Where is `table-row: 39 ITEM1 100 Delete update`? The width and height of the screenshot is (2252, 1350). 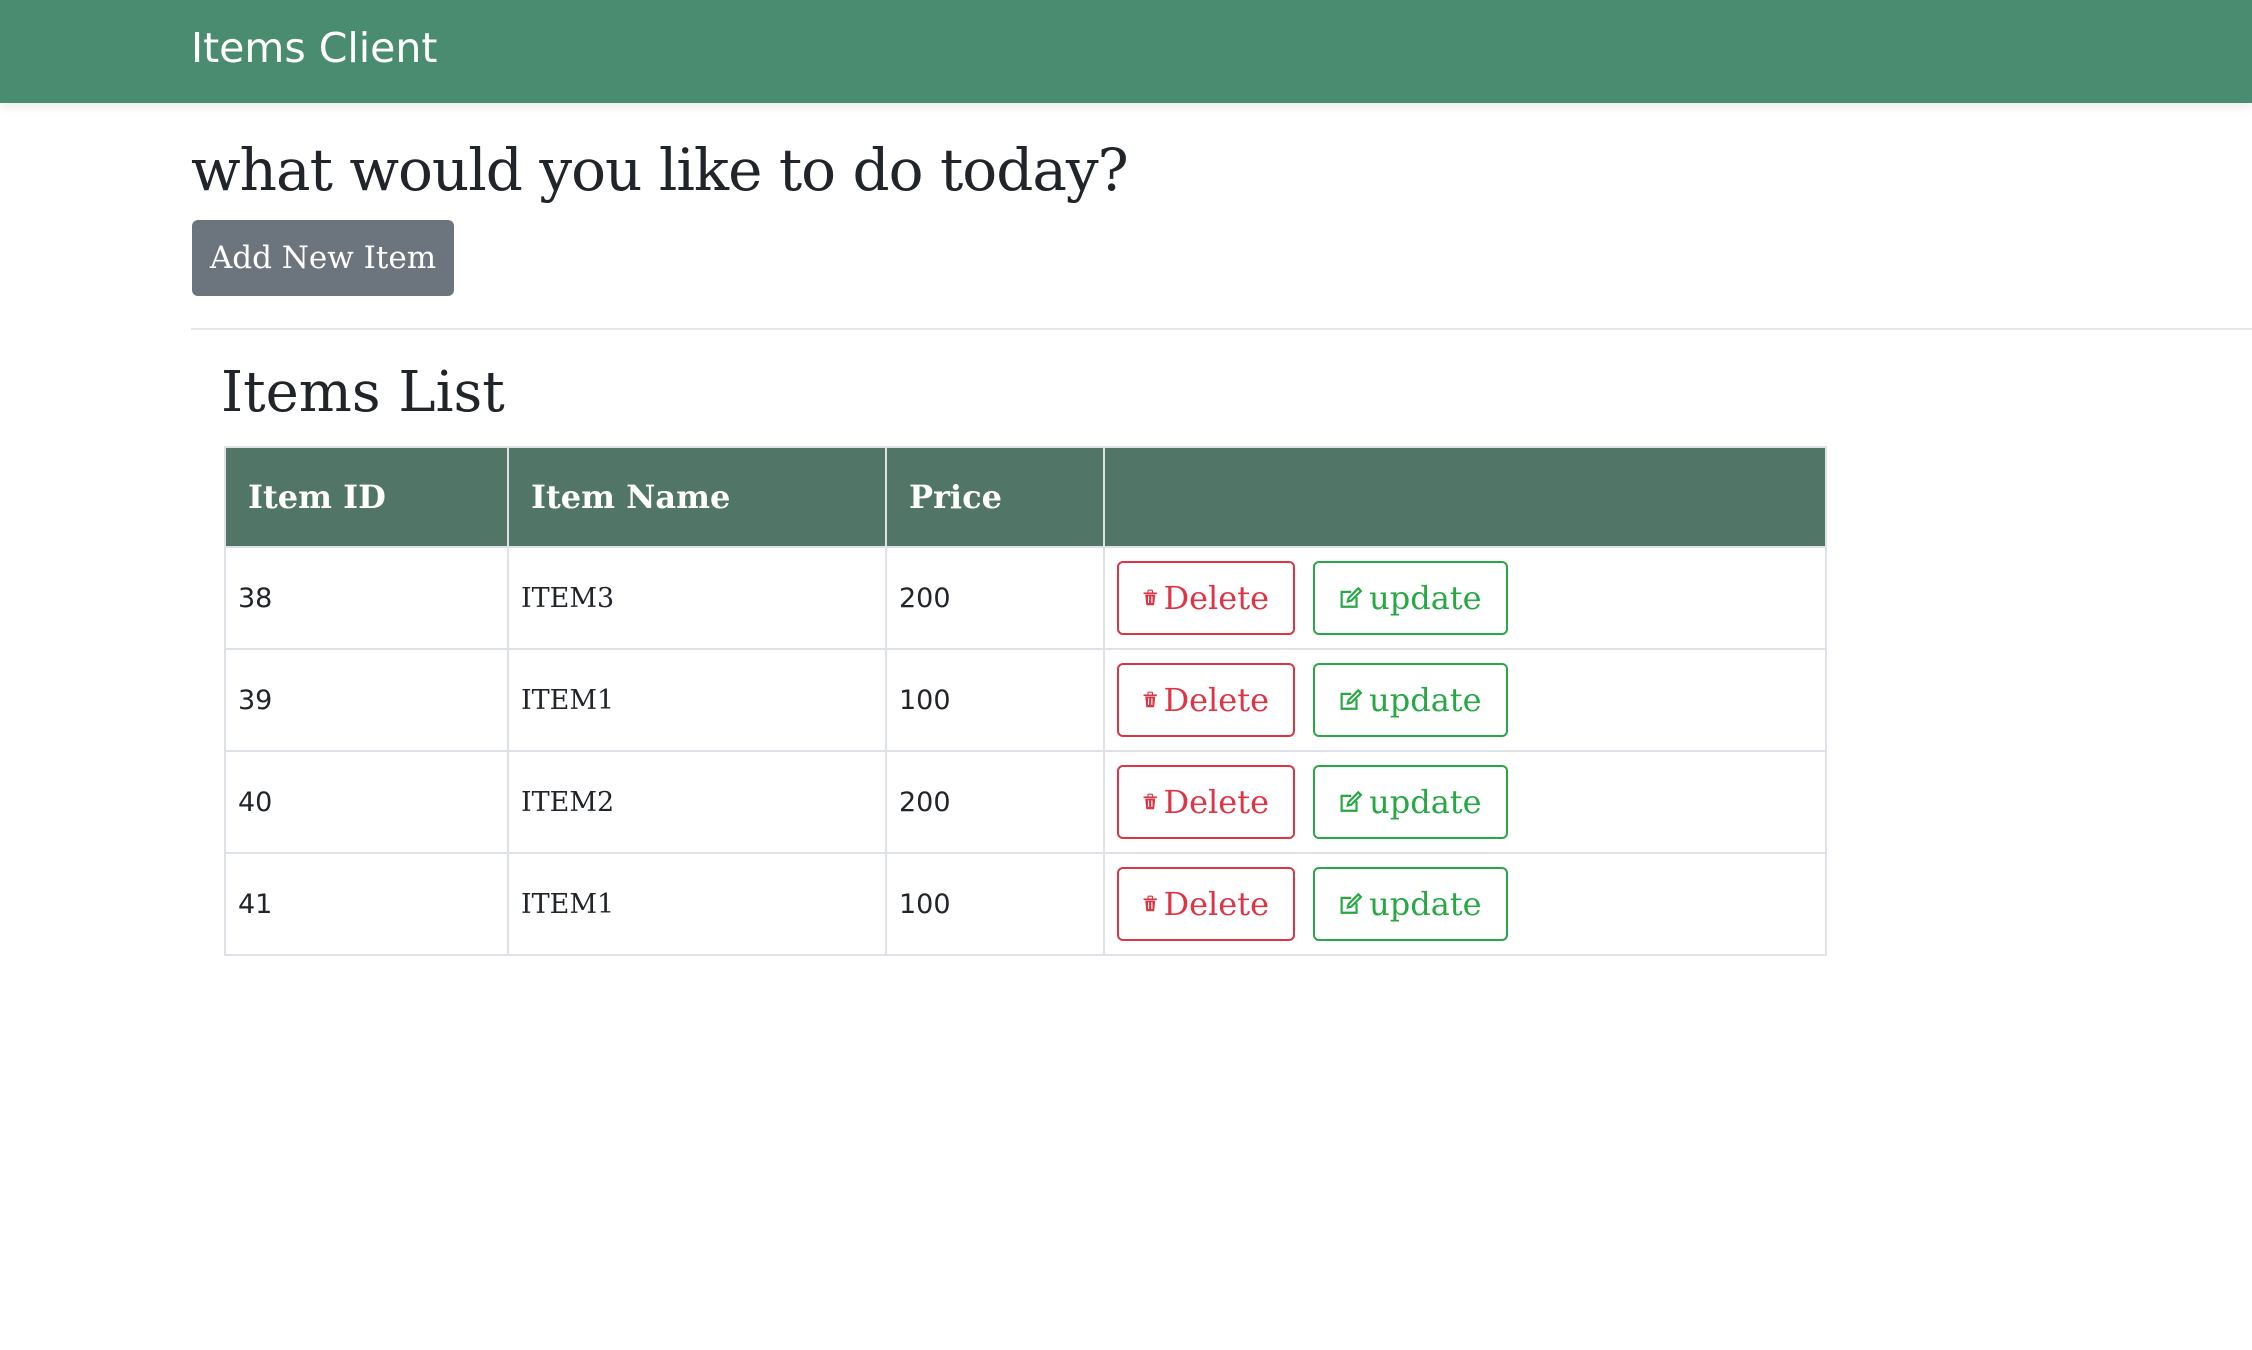 table-row: 39 ITEM1 100 Delete update is located at coordinates (1025, 700).